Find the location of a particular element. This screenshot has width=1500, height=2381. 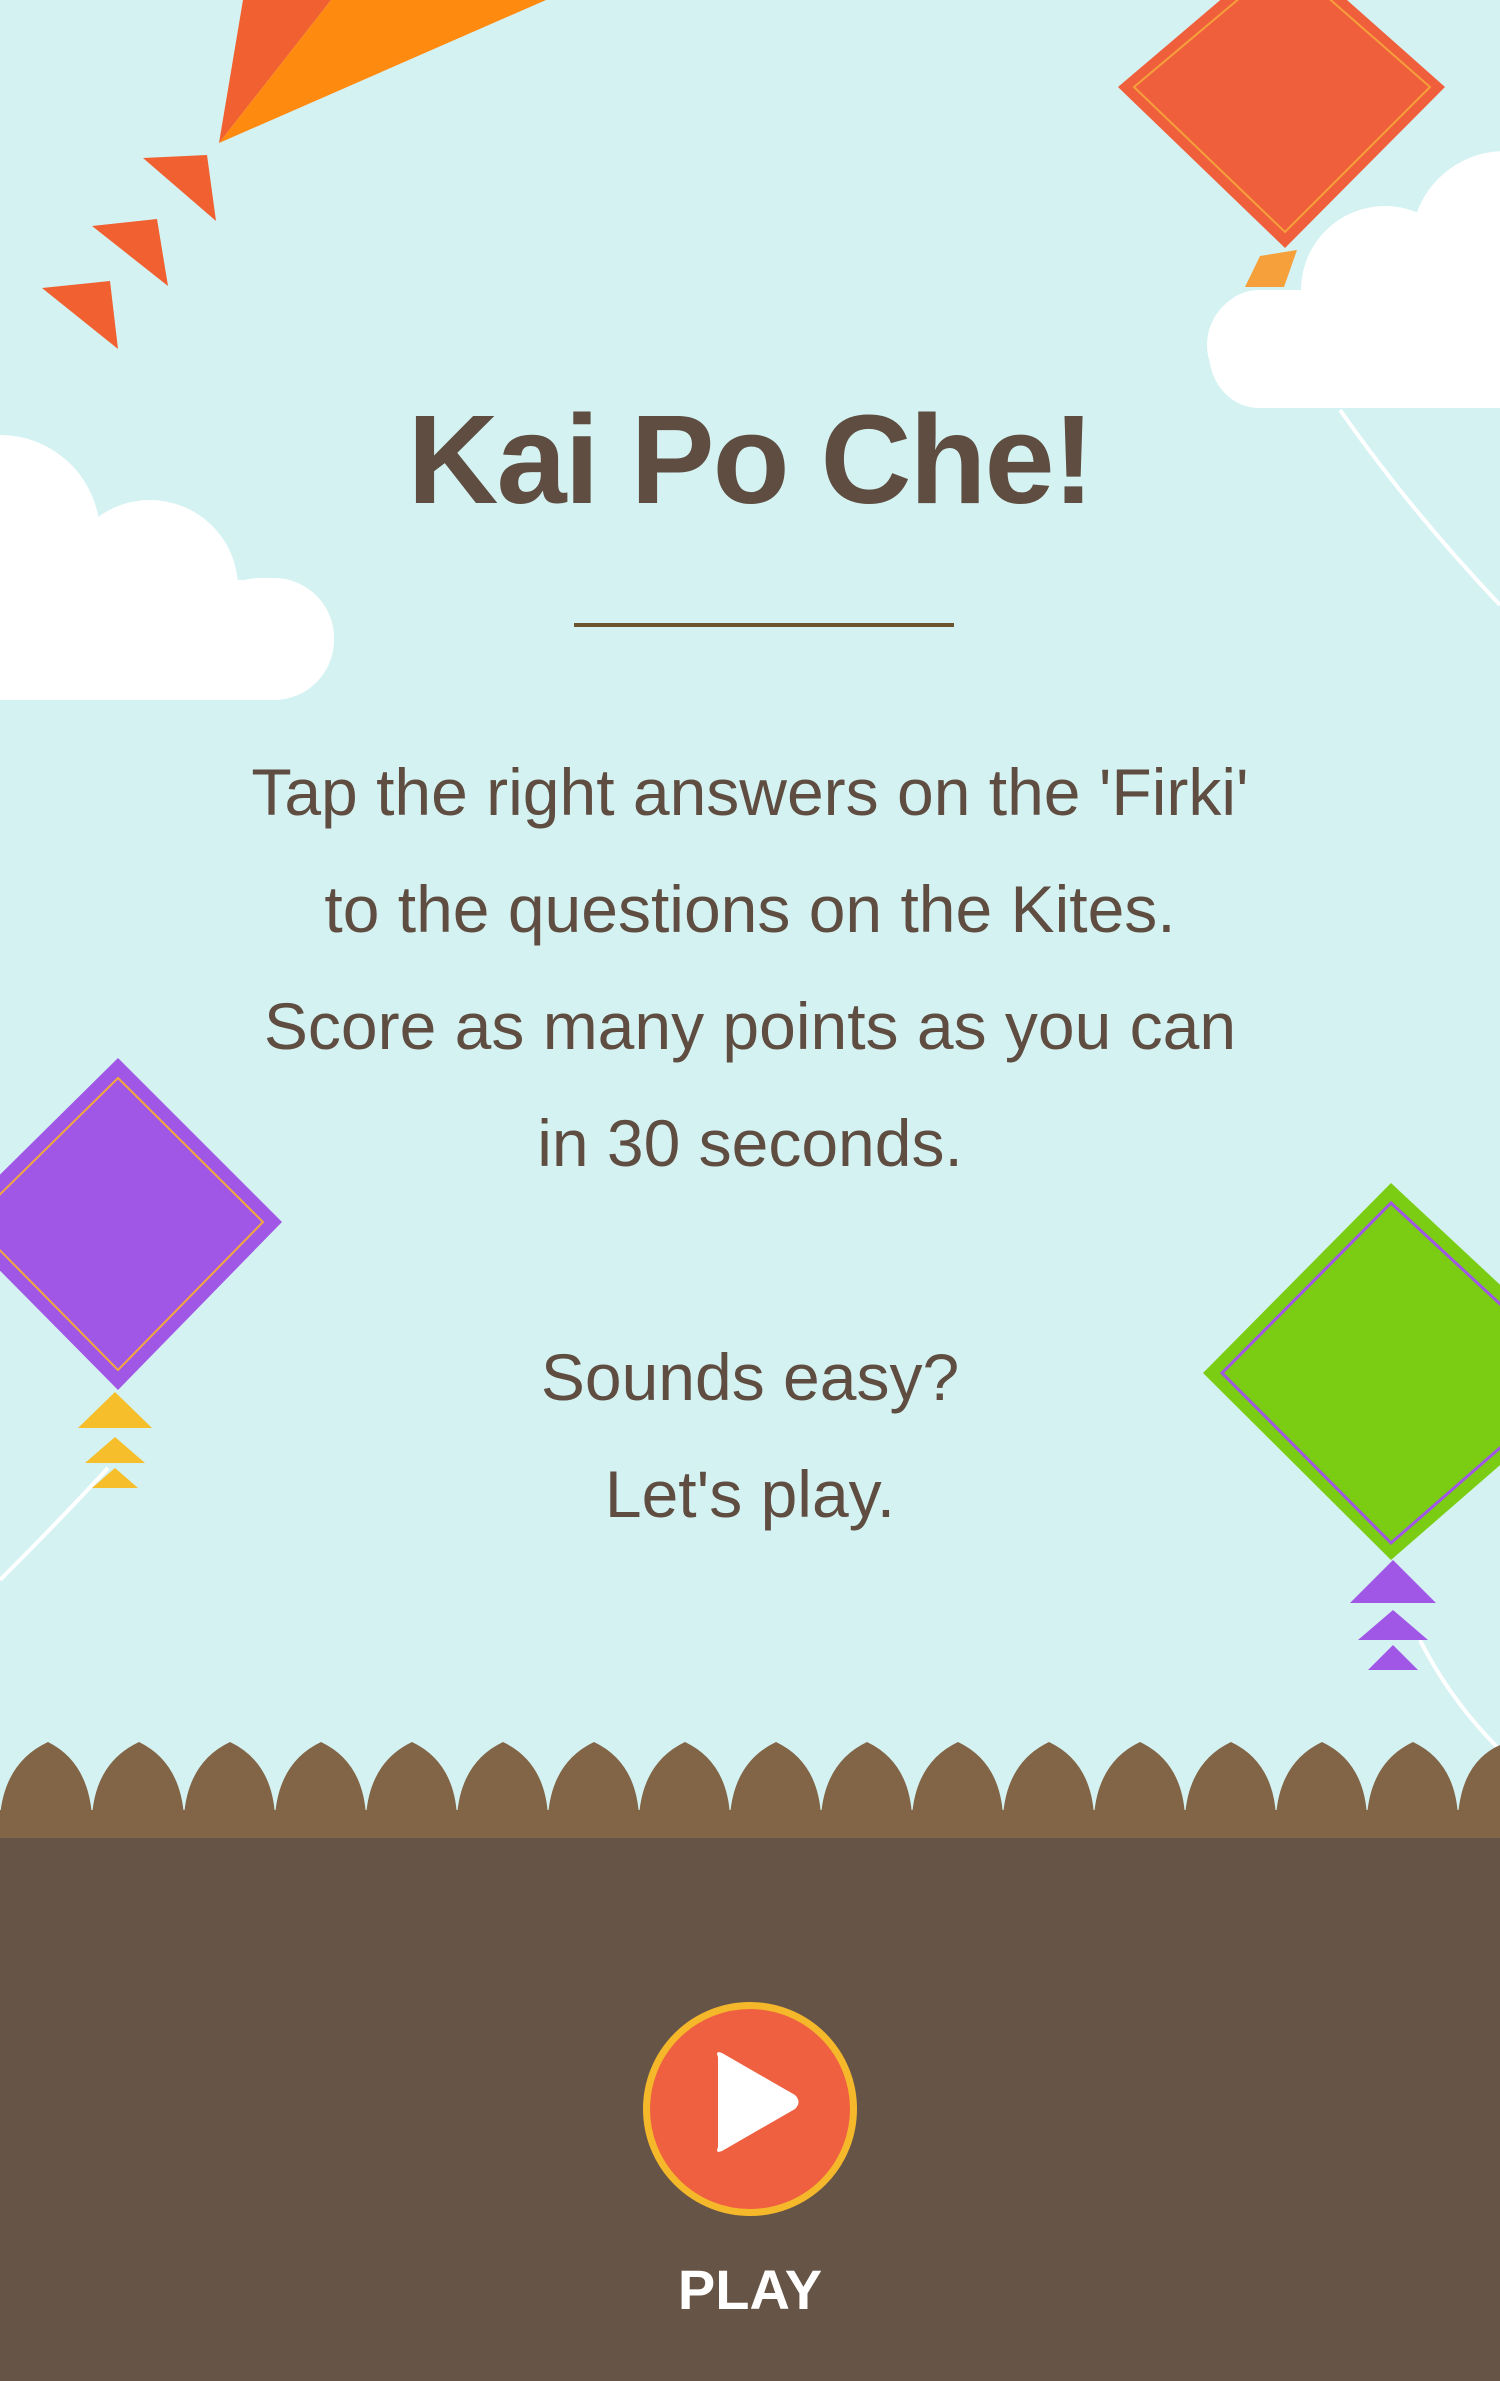

kite-string-right is located at coordinates (1459, 1695).